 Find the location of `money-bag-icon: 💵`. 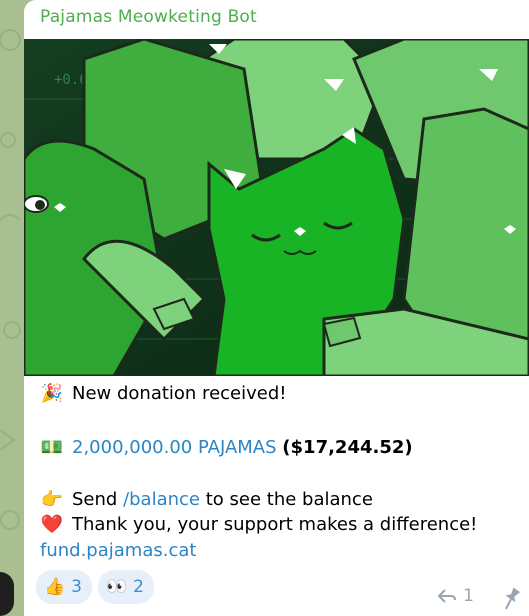

money-bag-icon: 💵 is located at coordinates (52, 447).